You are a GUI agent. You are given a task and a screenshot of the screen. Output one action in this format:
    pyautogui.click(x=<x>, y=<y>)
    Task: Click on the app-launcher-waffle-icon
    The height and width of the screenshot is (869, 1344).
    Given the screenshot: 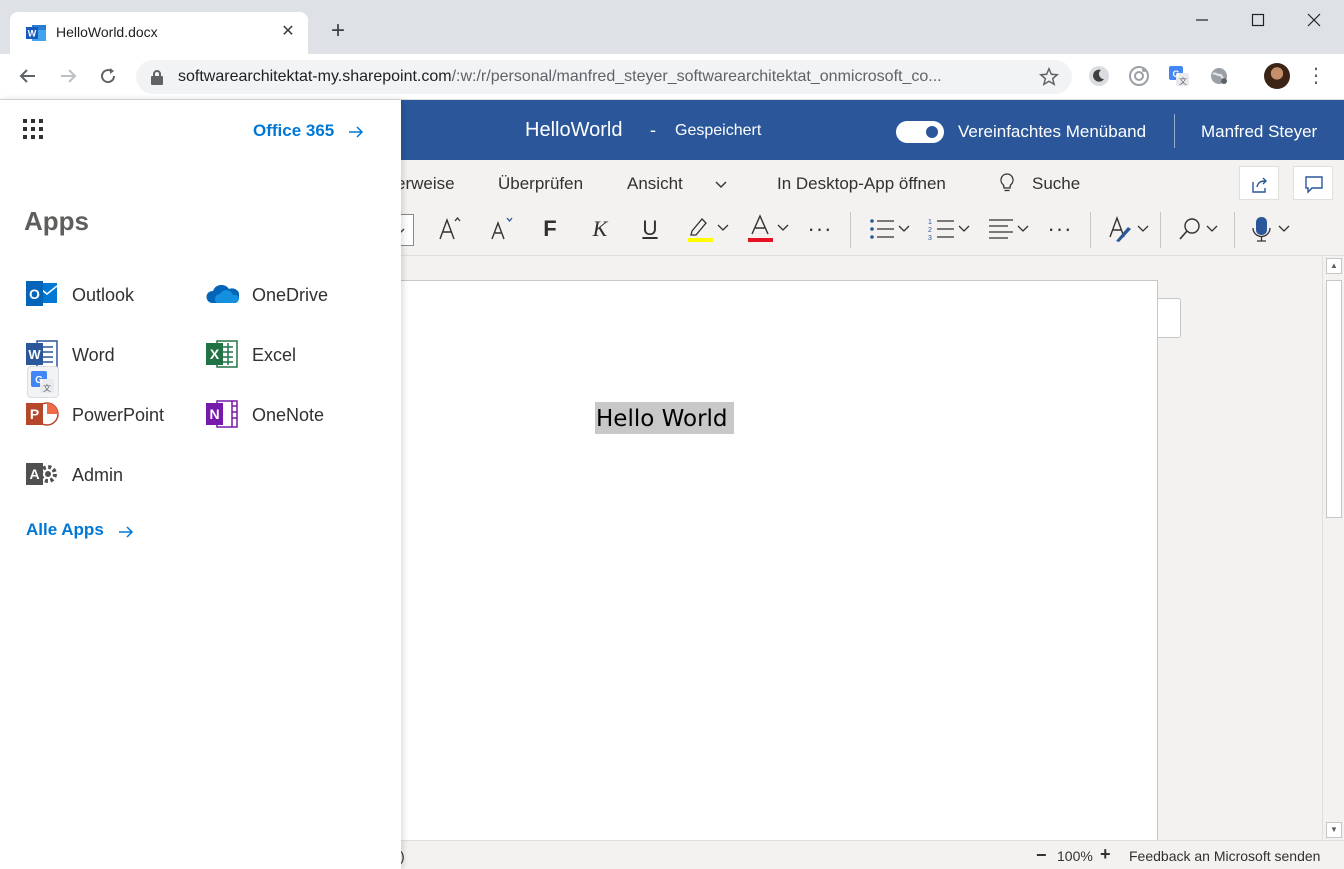 What is the action you would take?
    pyautogui.click(x=33, y=129)
    